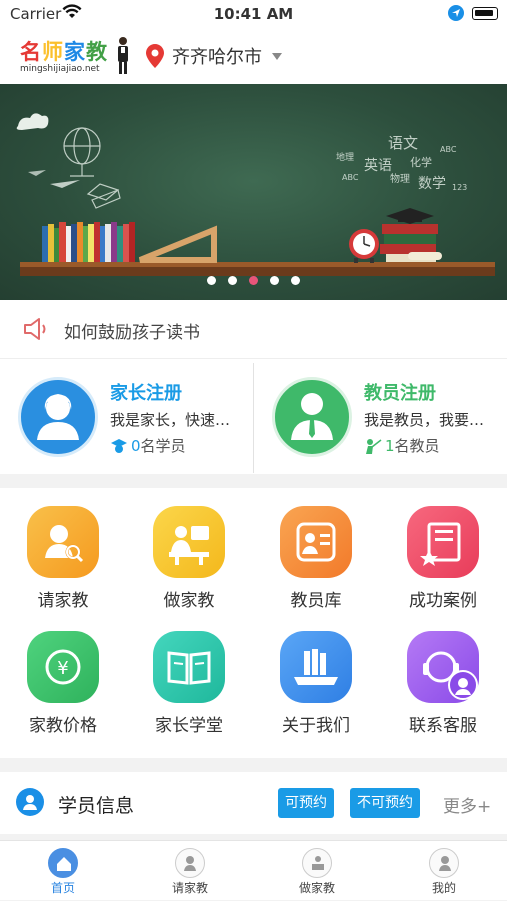  What do you see at coordinates (63, 726) in the screenshot?
I see `menu-label: 家教价格` at bounding box center [63, 726].